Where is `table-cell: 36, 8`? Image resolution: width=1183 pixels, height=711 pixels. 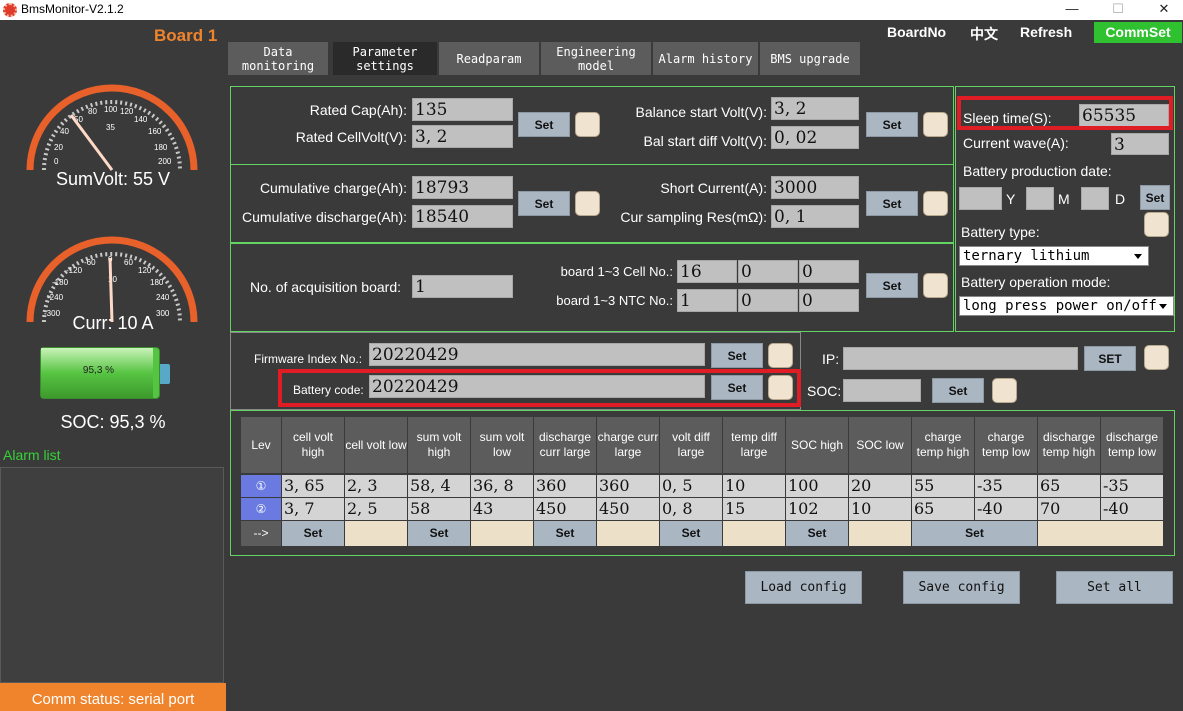 table-cell: 36, 8 is located at coordinates (502, 486).